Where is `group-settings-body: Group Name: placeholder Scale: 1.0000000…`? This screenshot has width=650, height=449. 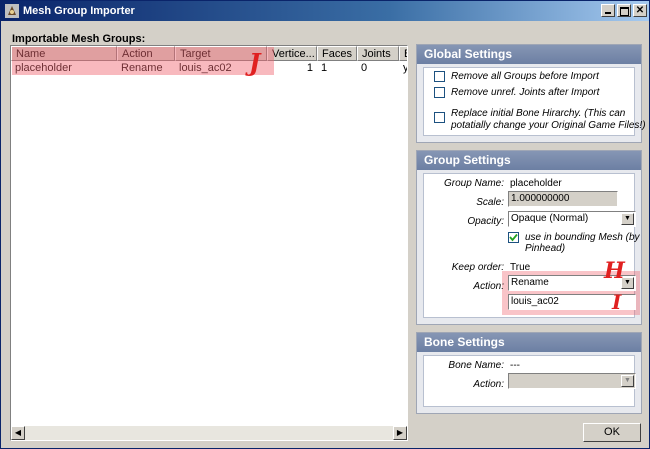 group-settings-body: Group Name: placeholder Scale: 1.0000000… is located at coordinates (531, 245).